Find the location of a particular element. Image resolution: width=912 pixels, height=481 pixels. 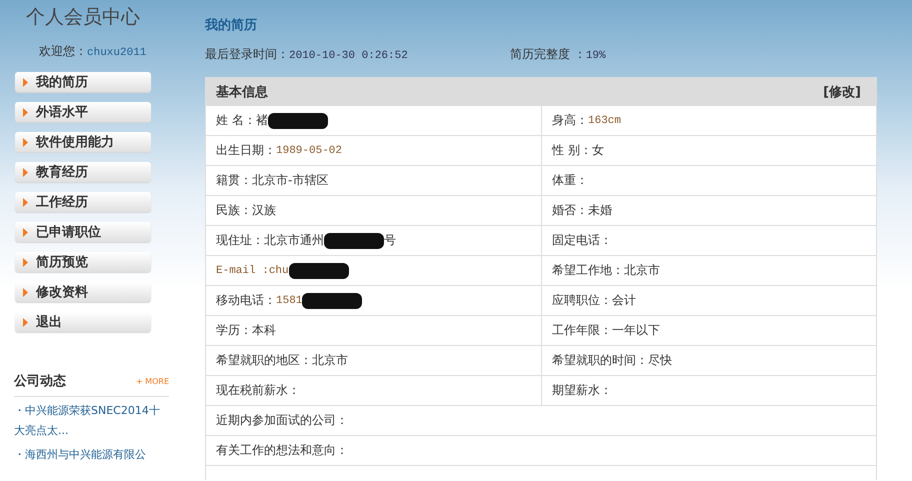

field-label: 希望就职的地区： is located at coordinates (264, 360).